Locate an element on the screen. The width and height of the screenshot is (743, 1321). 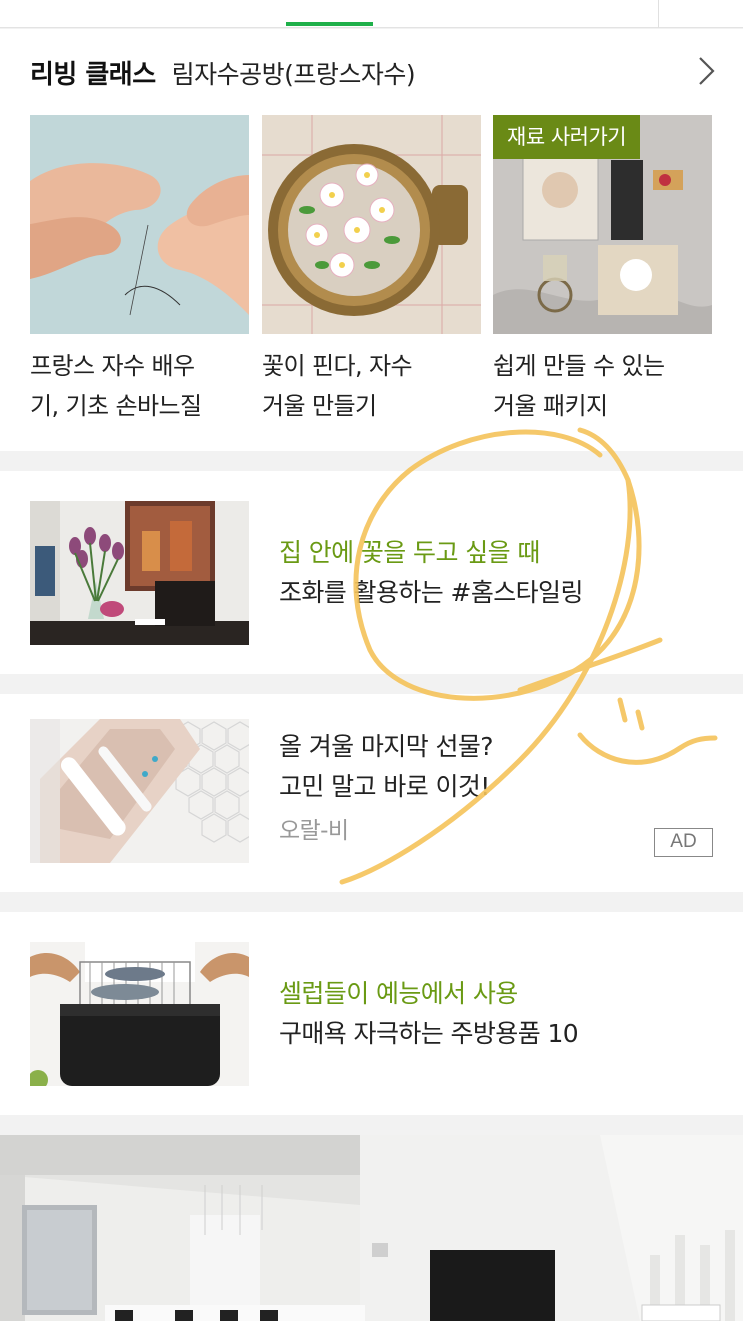
caption-line: 쉽게 만들 수 있는 is located at coordinates (579, 366).